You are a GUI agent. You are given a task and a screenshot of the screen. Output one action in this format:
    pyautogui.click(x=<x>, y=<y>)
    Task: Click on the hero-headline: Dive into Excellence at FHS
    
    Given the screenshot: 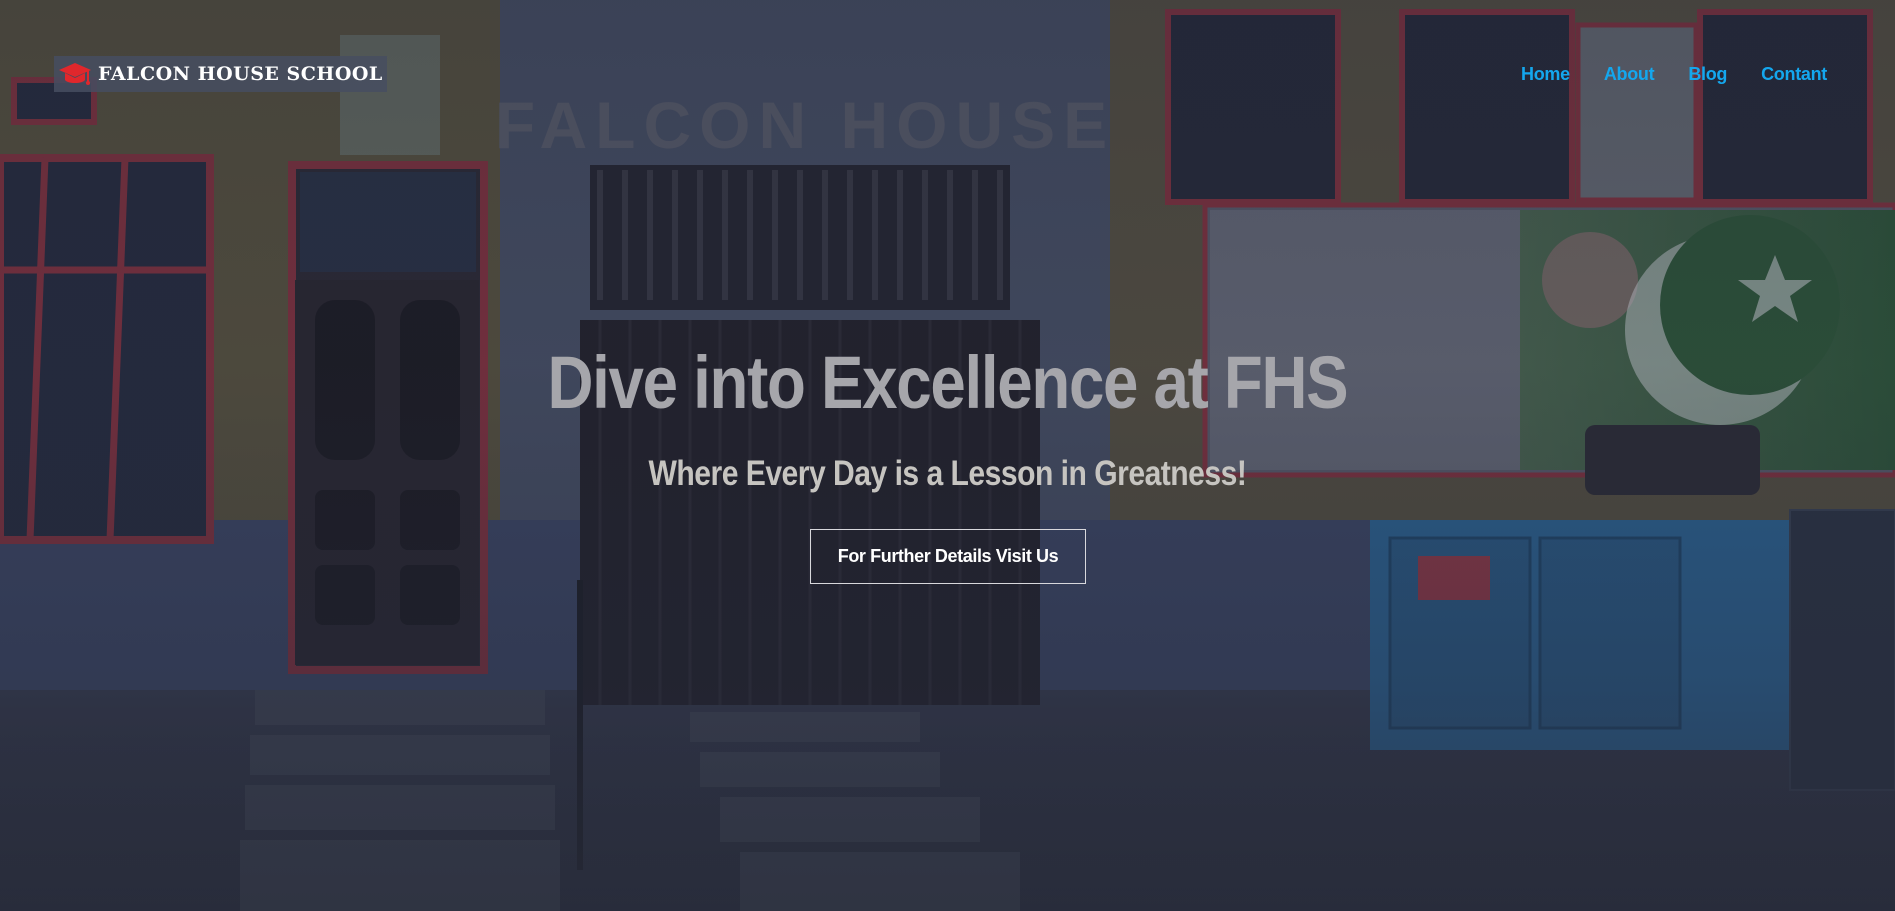 What is the action you would take?
    pyautogui.click(x=947, y=382)
    